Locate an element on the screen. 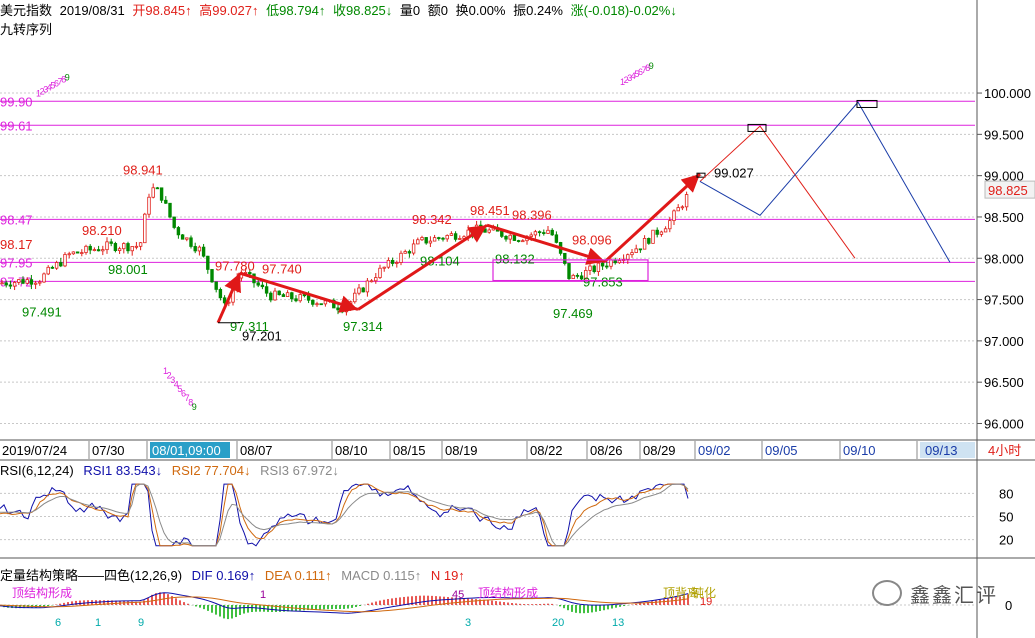 The width and height of the screenshot is (1035, 638). swing-label: 97.740 is located at coordinates (282, 269).